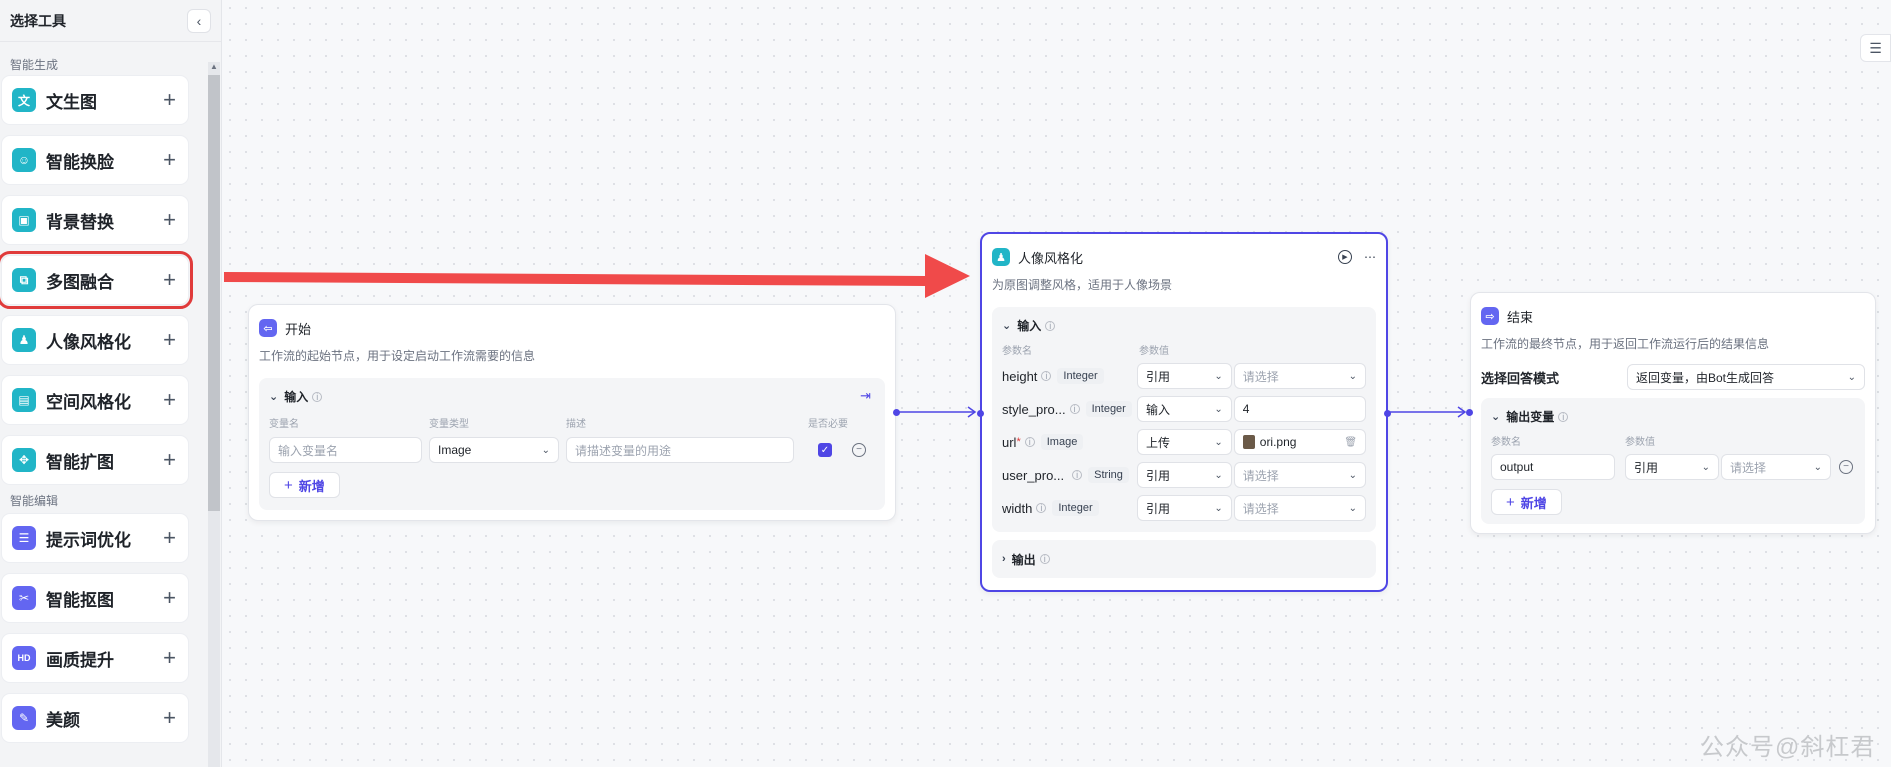  What do you see at coordinates (1788, 747) in the screenshot?
I see `watermark: 公众号@斜杠君` at bounding box center [1788, 747].